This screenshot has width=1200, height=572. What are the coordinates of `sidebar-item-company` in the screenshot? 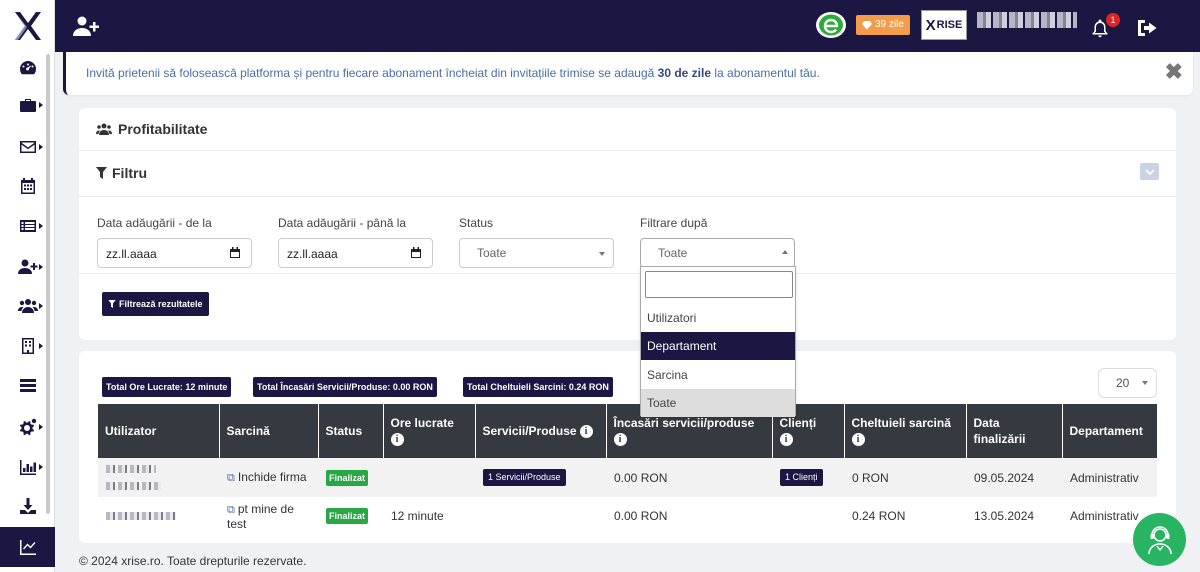 It's located at (27, 346).